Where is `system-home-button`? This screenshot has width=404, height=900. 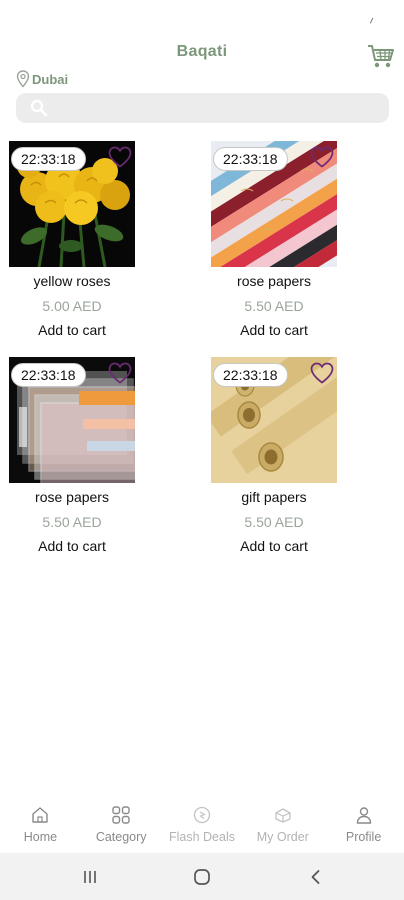 system-home-button is located at coordinates (202, 877).